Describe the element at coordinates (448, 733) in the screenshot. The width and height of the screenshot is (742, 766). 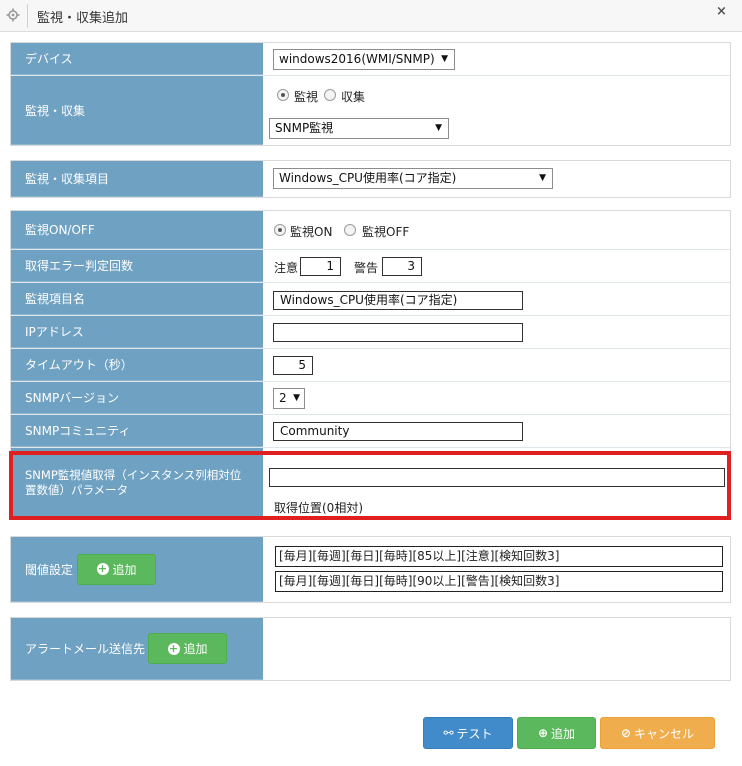
I see `link-icon: ⚯` at that location.